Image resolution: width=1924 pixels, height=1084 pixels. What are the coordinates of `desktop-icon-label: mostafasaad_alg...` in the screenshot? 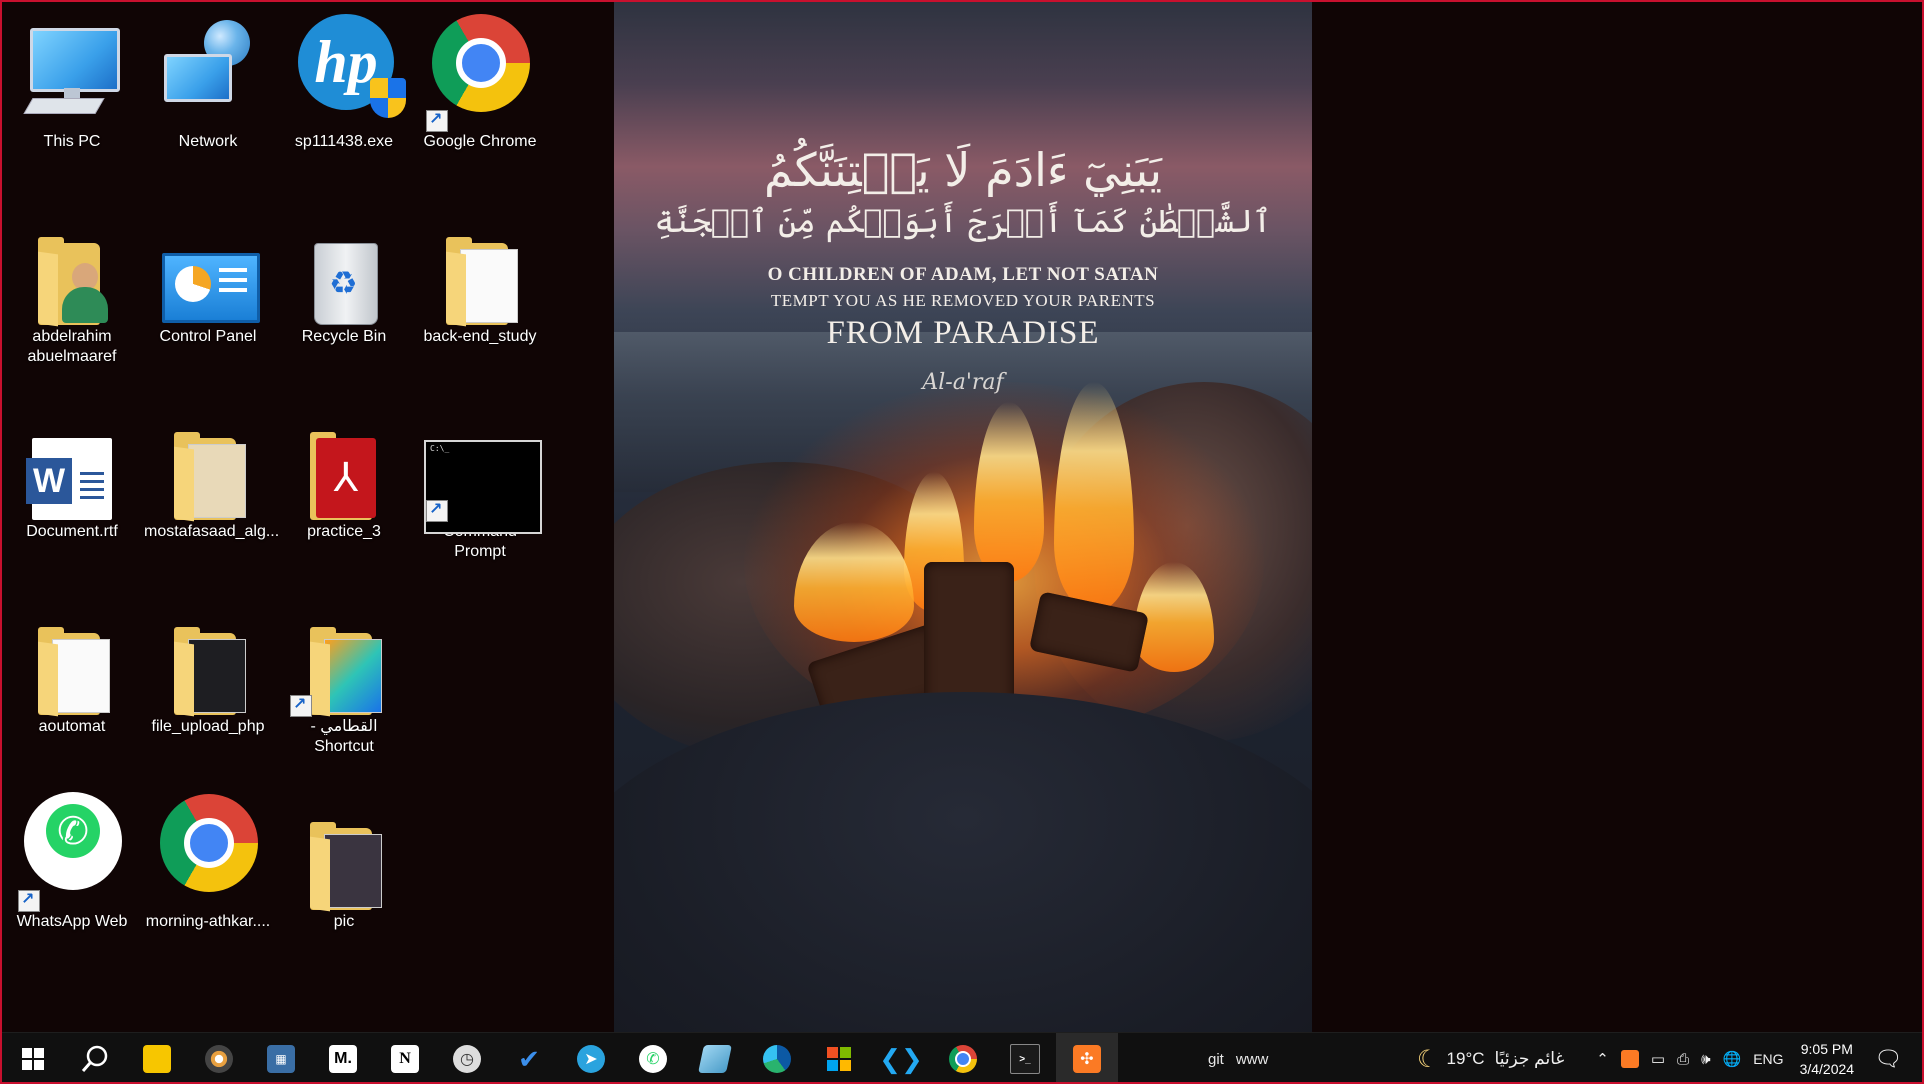 It's located at (212, 531).